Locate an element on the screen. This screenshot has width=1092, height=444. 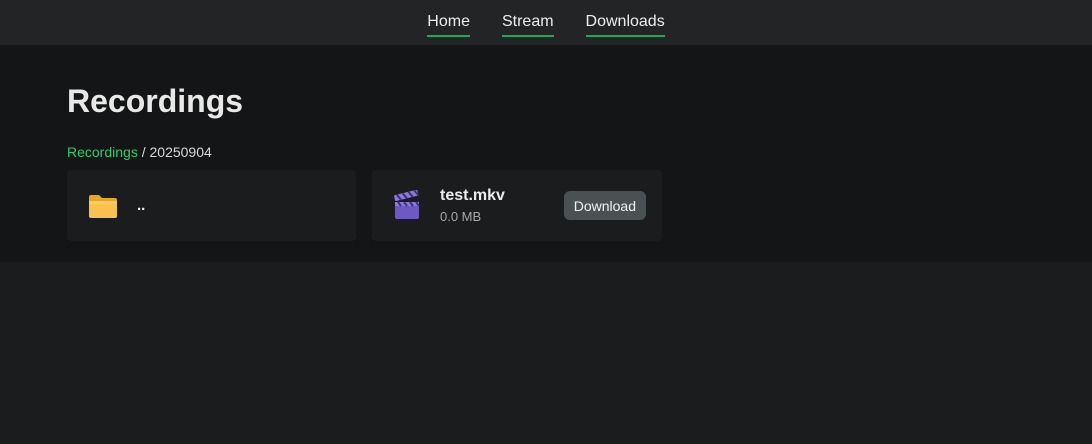
download-button: Download is located at coordinates (604, 205).